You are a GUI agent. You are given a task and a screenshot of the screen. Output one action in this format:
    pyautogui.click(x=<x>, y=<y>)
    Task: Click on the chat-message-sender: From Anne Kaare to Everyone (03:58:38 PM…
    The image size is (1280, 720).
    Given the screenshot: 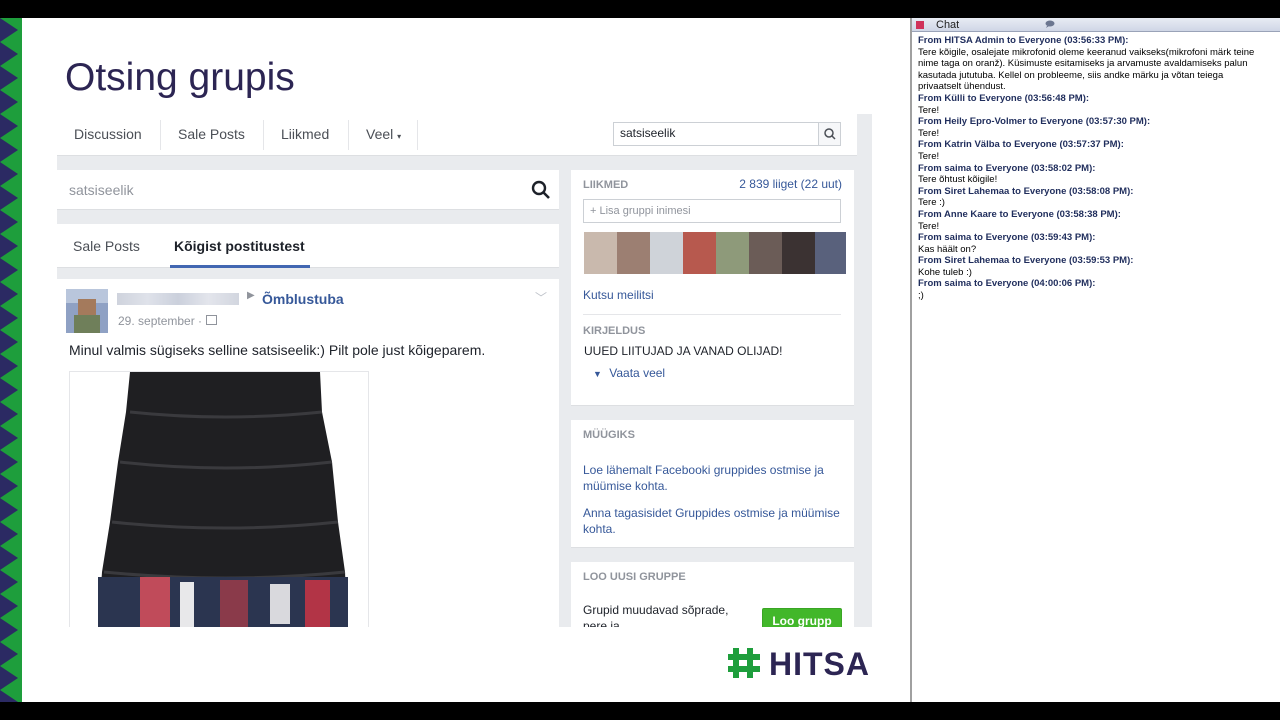 What is the action you would take?
    pyautogui.click(x=1019, y=214)
    